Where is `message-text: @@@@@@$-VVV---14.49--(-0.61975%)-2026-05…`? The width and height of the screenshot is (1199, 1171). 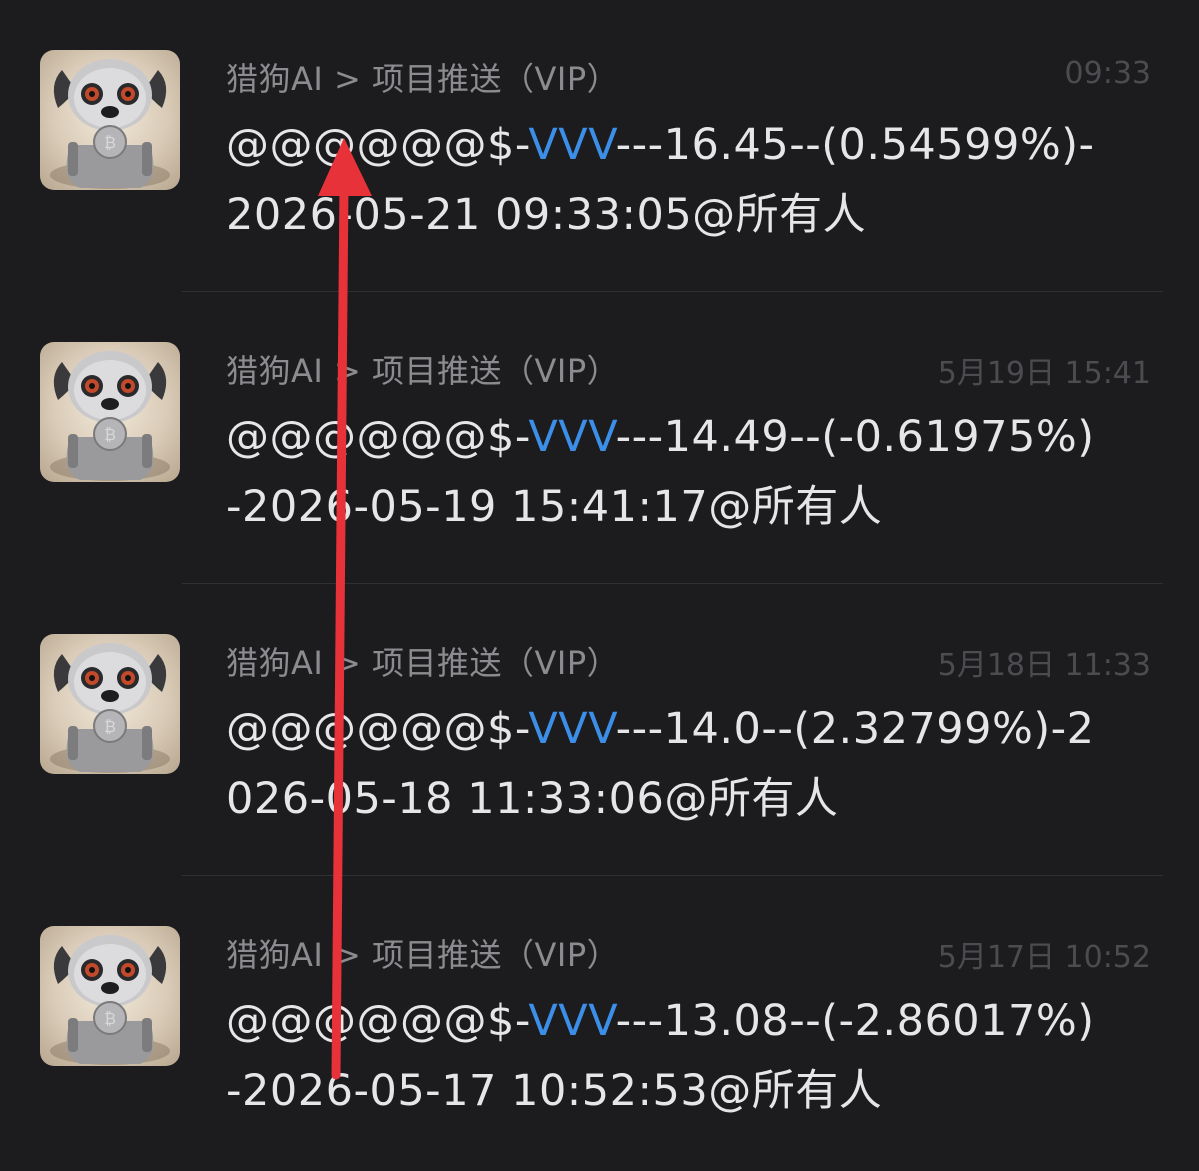
message-text: @@@@@@$-VVV---14.49--(-0.61975%)-2026-05… is located at coordinates (666, 472).